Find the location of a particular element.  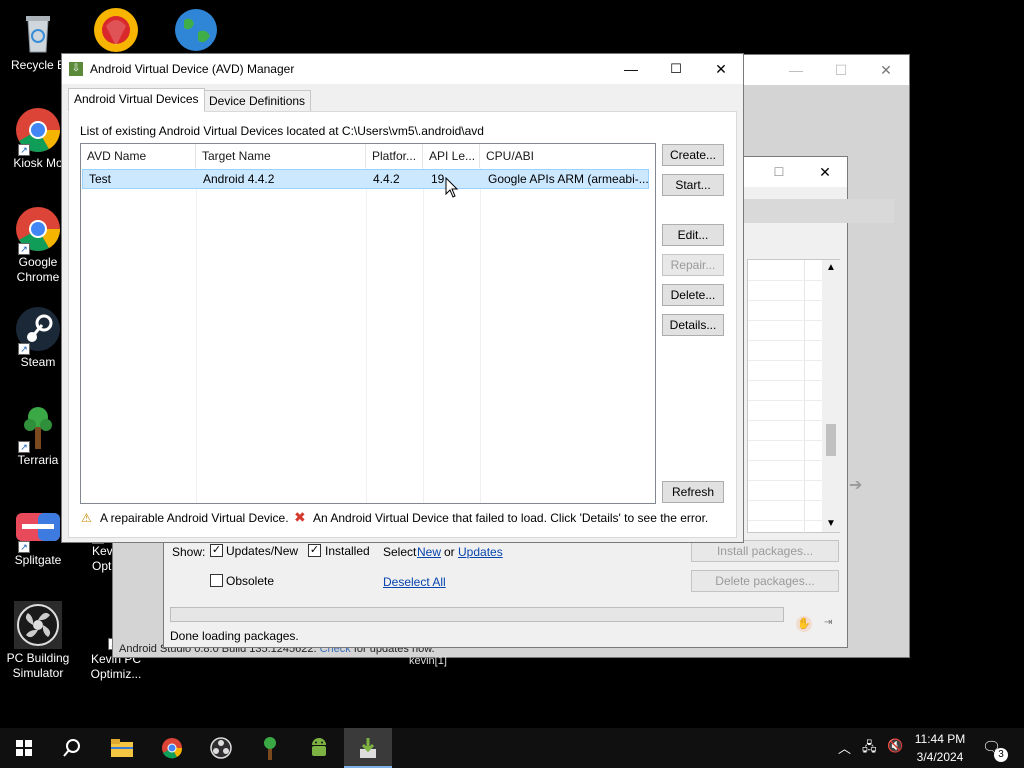

android-icon is located at coordinates (319, 747).